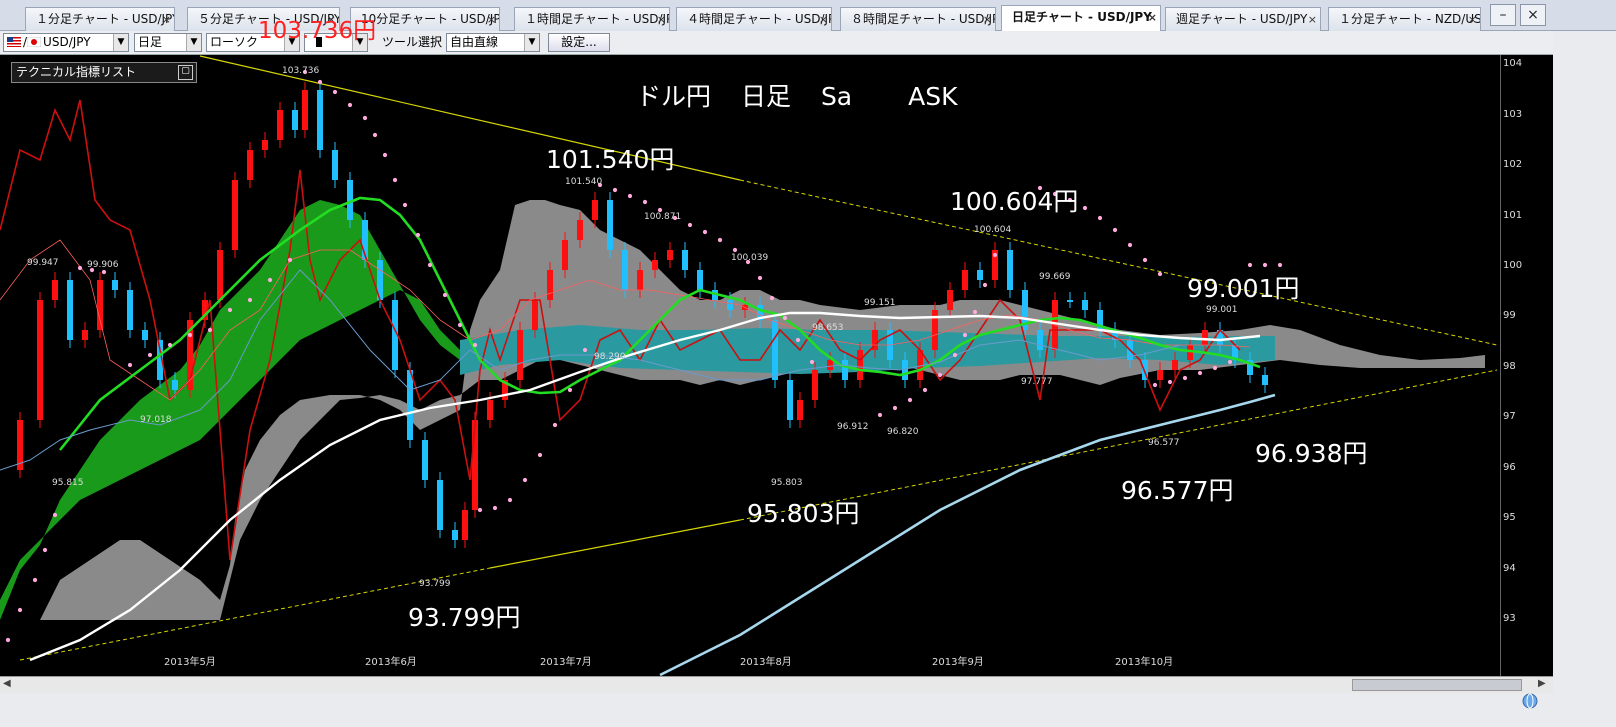 The width and height of the screenshot is (1616, 727). I want to click on tab-label: 日足チャート - USD/JPY, so click(1082, 17).